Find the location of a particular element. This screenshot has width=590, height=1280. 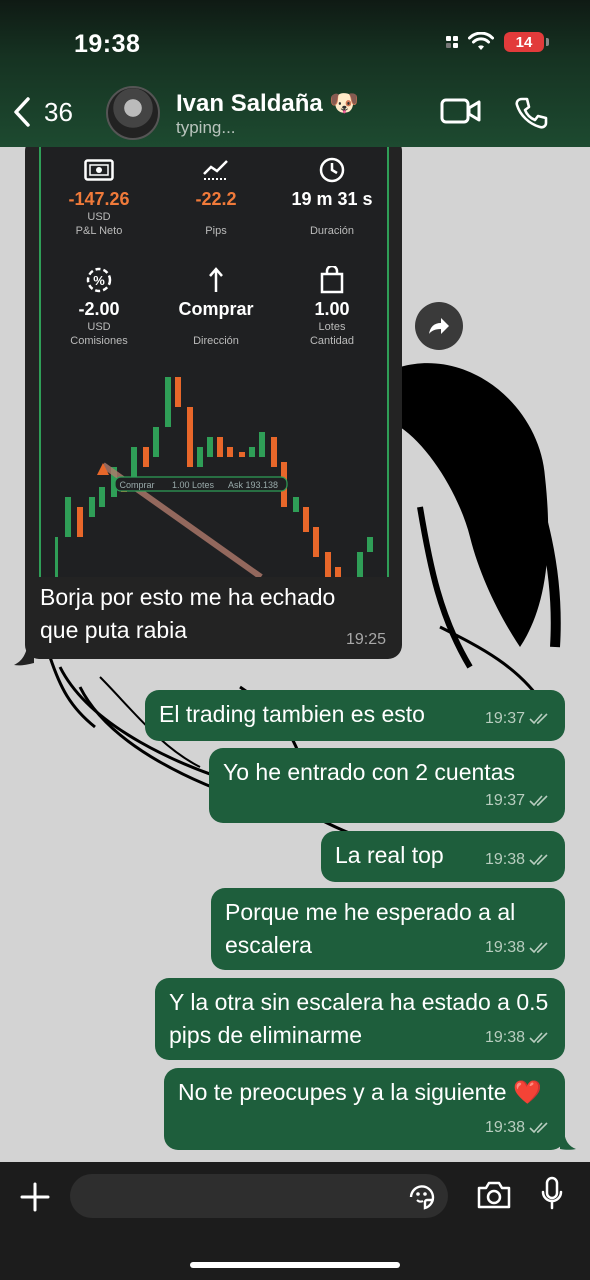

arrow-up-icon is located at coordinates (216, 280).